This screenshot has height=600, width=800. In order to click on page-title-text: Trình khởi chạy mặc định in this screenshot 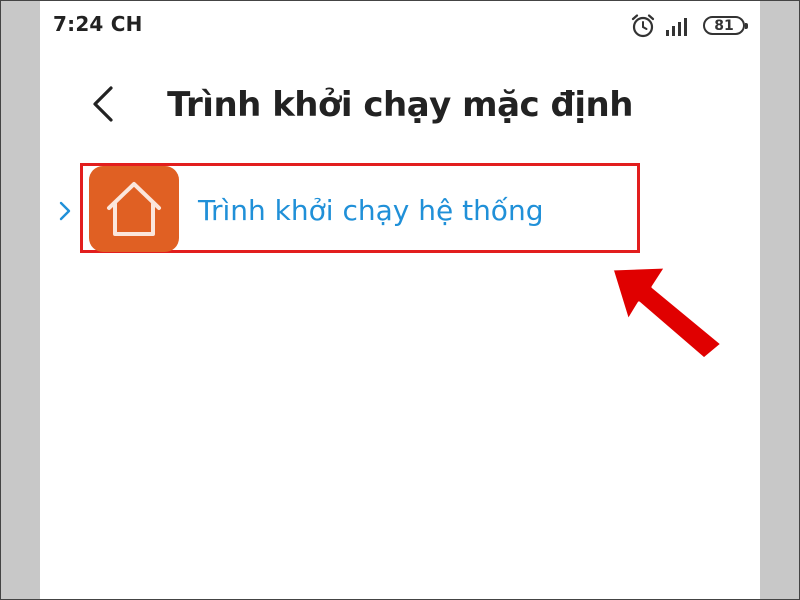, I will do `click(400, 105)`.